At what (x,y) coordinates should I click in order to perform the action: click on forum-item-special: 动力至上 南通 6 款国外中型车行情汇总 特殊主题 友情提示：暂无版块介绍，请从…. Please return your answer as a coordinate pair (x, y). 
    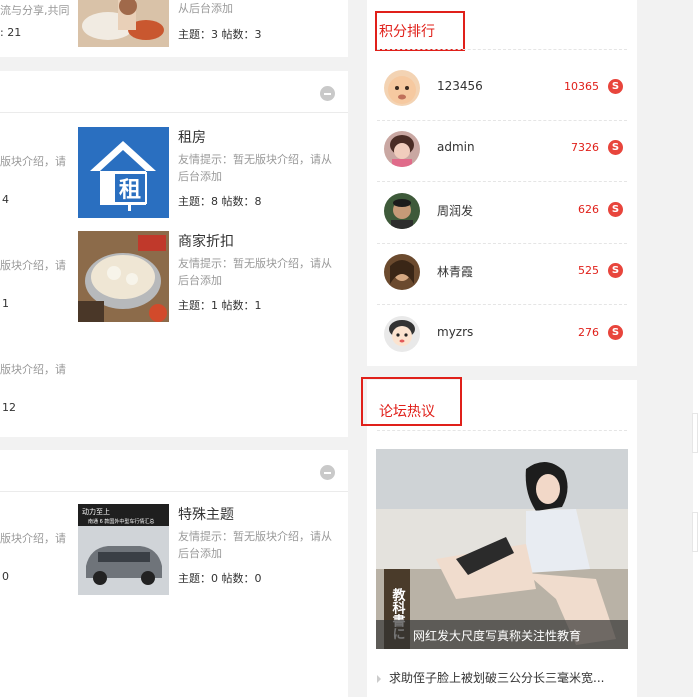
    Looking at the image, I should click on (213, 550).